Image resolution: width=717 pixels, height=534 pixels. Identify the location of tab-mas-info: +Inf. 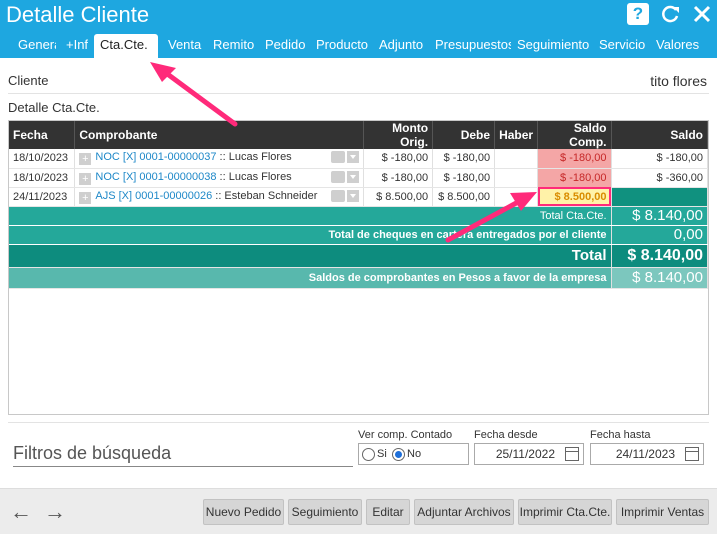
(80, 46).